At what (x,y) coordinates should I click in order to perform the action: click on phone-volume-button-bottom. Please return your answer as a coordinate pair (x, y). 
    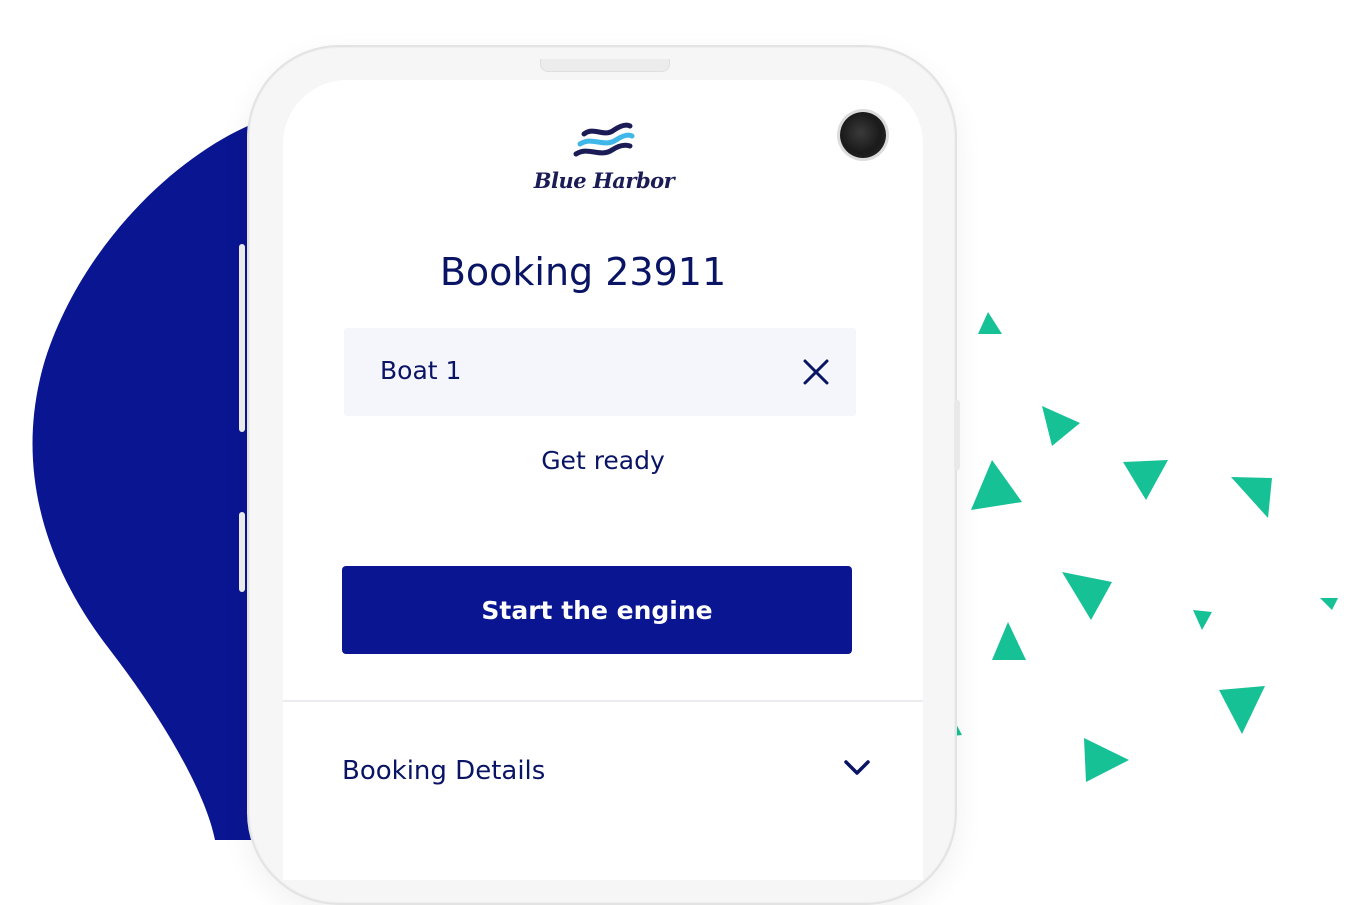
    Looking at the image, I should click on (242, 552).